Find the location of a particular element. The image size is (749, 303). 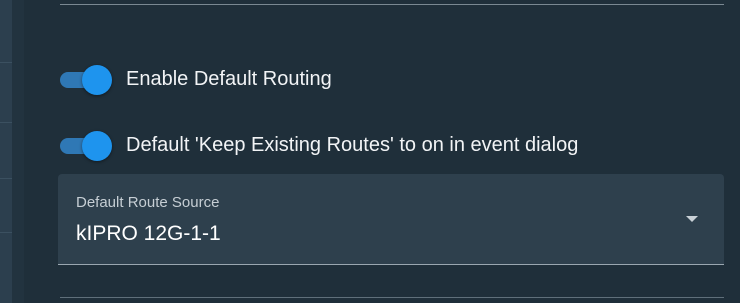

keep-existing-routes-toggle is located at coordinates (86, 145).